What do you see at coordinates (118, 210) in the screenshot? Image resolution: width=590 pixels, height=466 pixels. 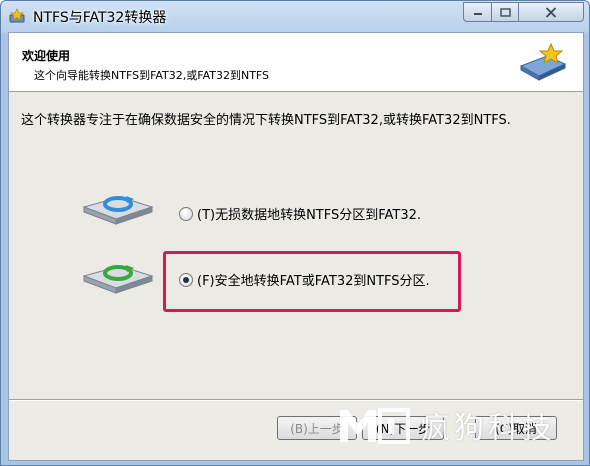 I see `ntfs-to-fat32-icon` at bounding box center [118, 210].